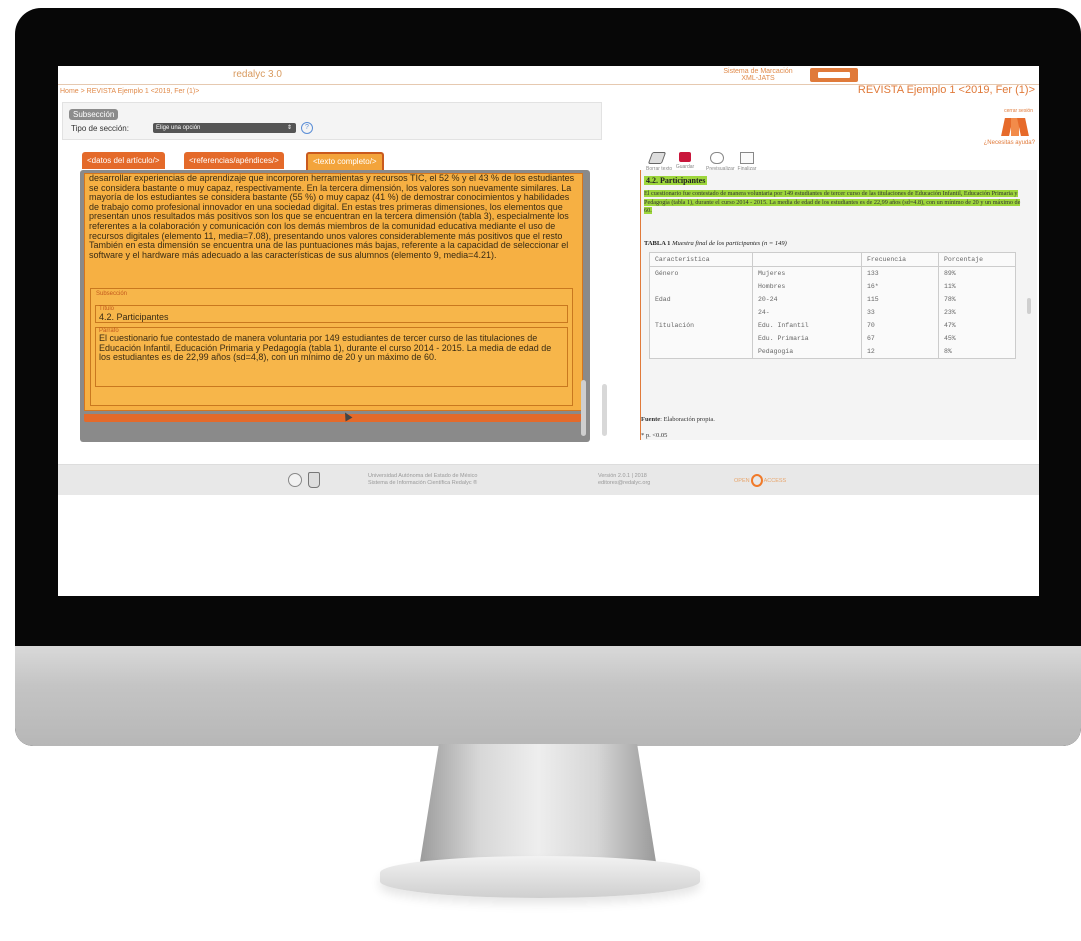 The image size is (1081, 941). What do you see at coordinates (289, 128) in the screenshot?
I see `select-arrows-icon: ⇕` at bounding box center [289, 128].